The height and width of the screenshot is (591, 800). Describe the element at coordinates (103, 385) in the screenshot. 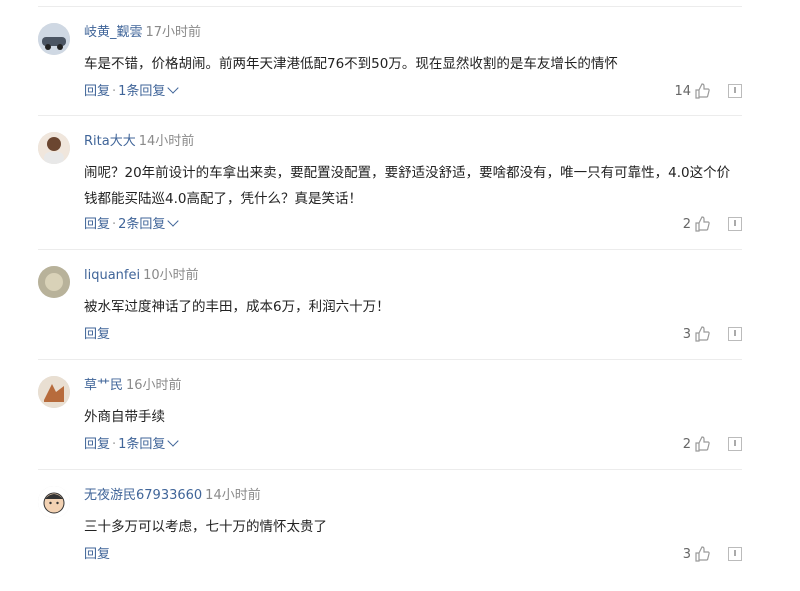

I see `username-link: 草艹民` at that location.